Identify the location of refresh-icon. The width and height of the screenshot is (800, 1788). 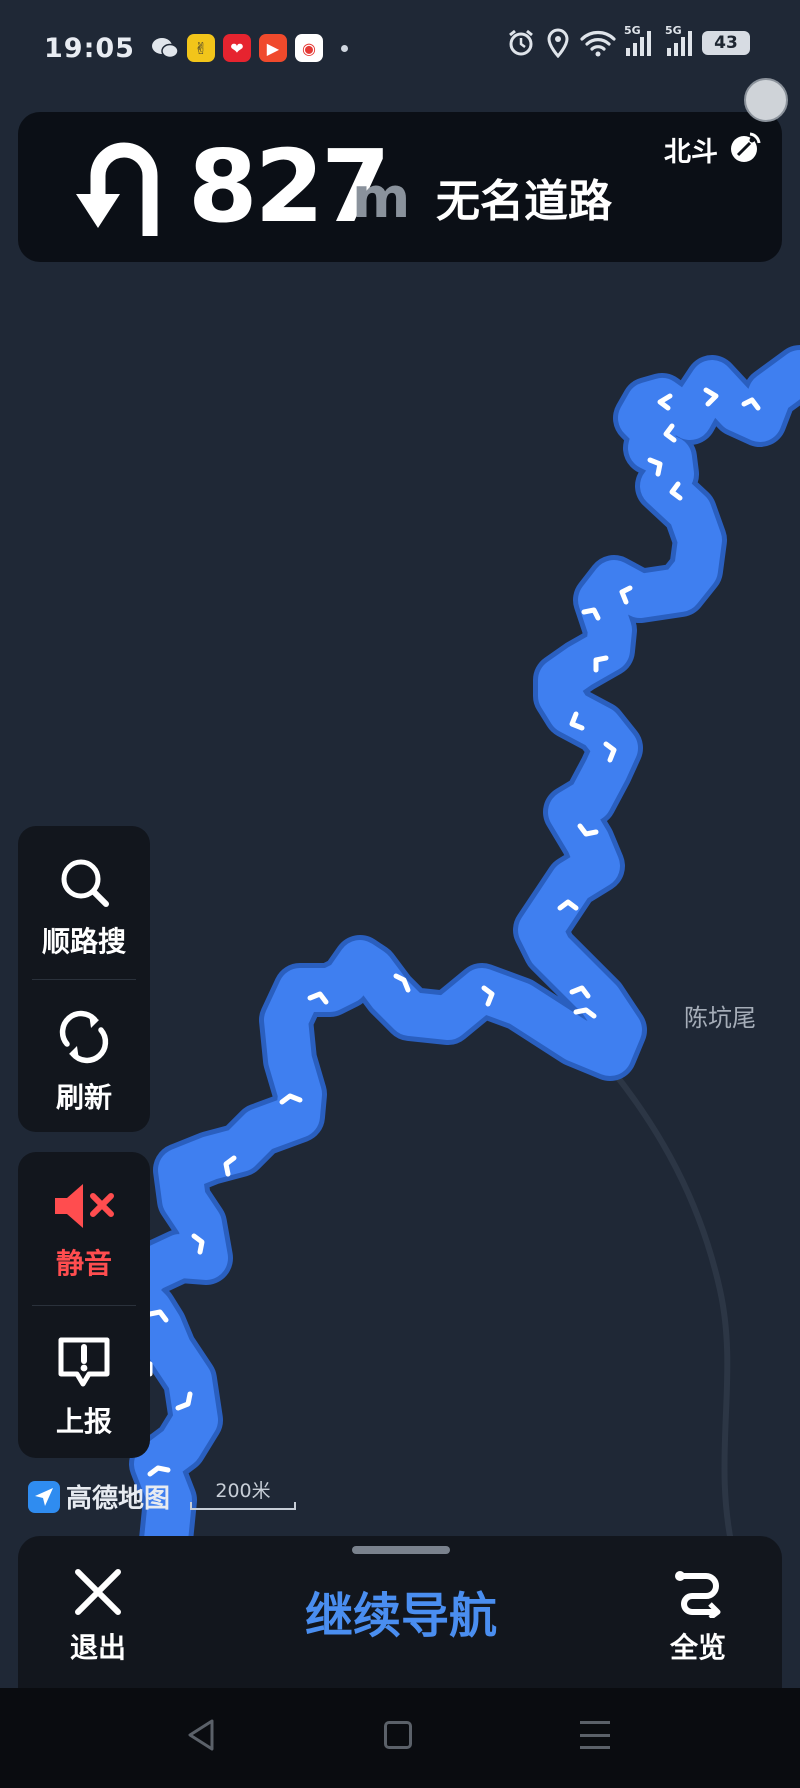
(84, 1037).